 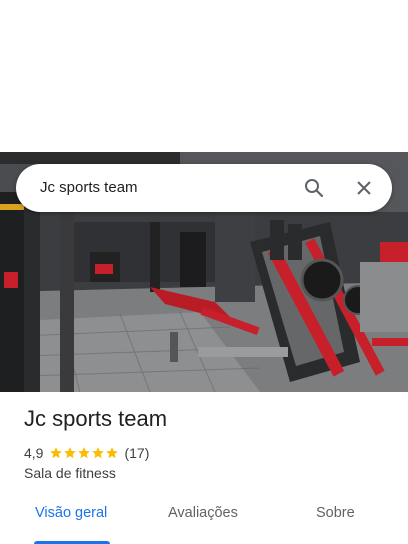 I want to click on place-category: Sala de fitness, so click(x=70, y=473).